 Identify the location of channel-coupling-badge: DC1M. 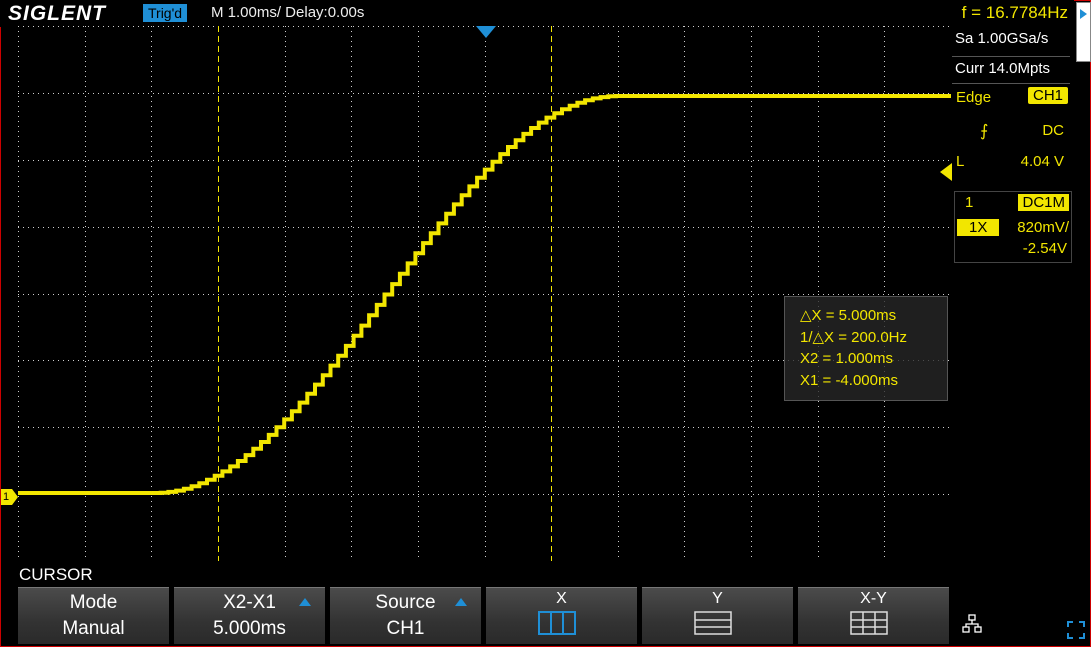
(1043, 202).